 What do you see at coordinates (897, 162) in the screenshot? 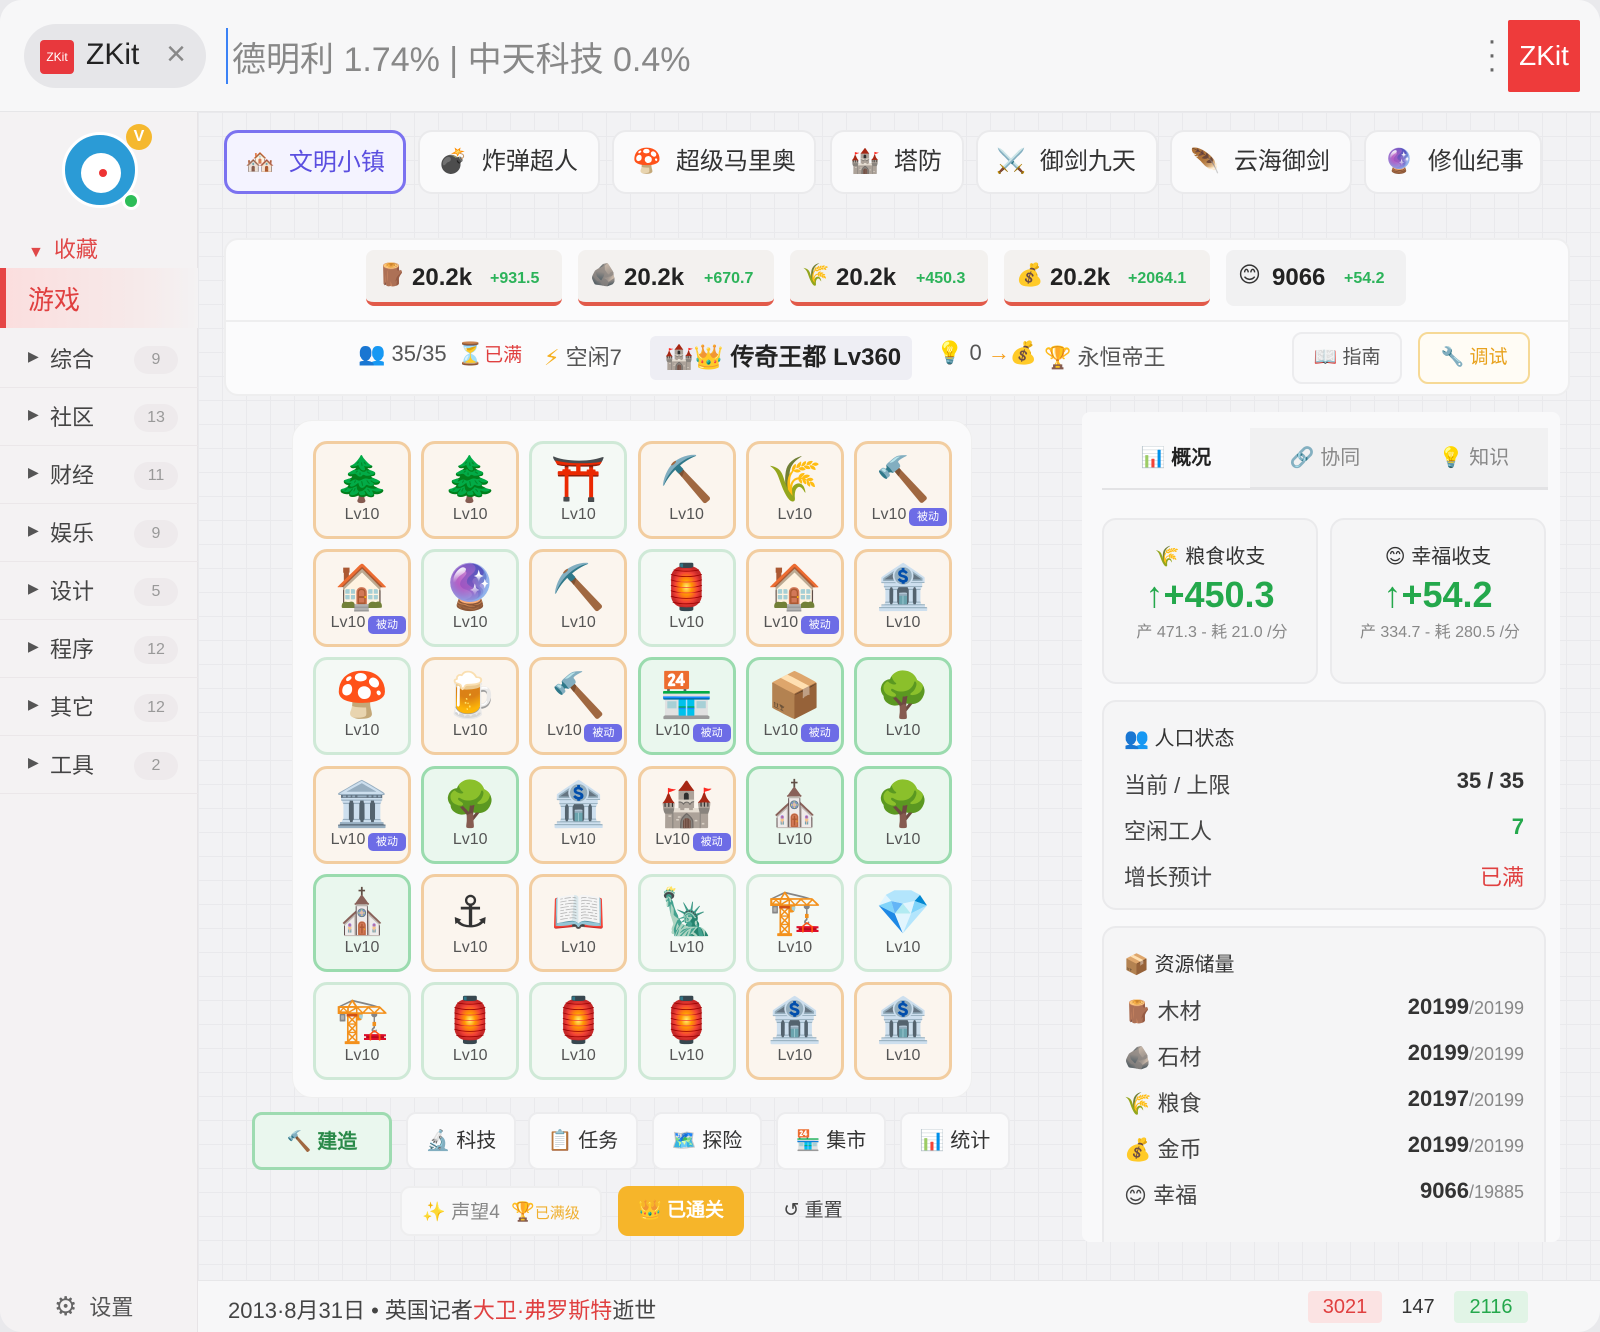
I see `game-tab: 🏰 塔防` at bounding box center [897, 162].